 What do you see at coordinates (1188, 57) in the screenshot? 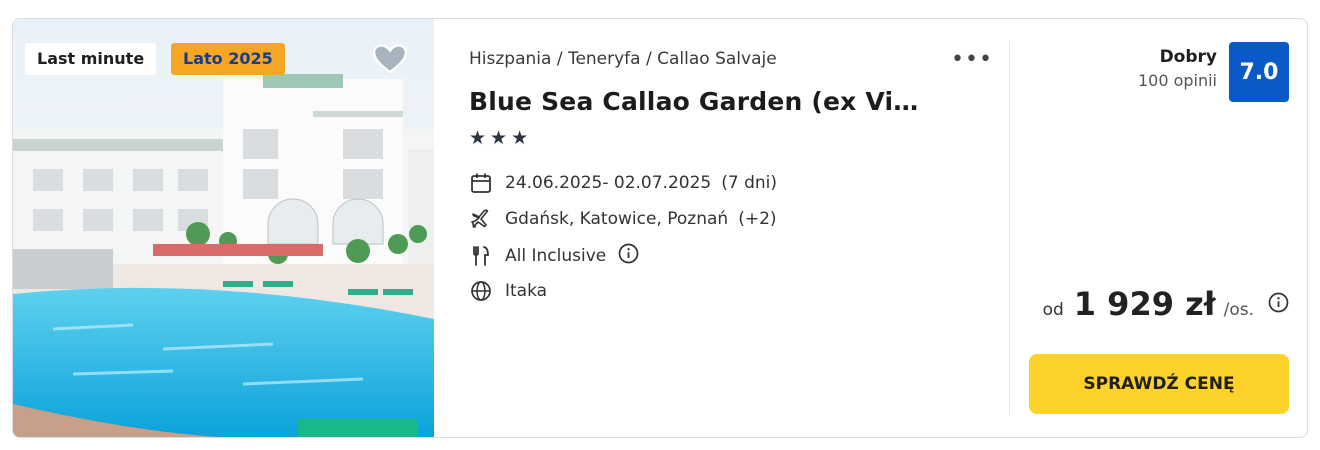
I see `rating-label: Dobry` at bounding box center [1188, 57].